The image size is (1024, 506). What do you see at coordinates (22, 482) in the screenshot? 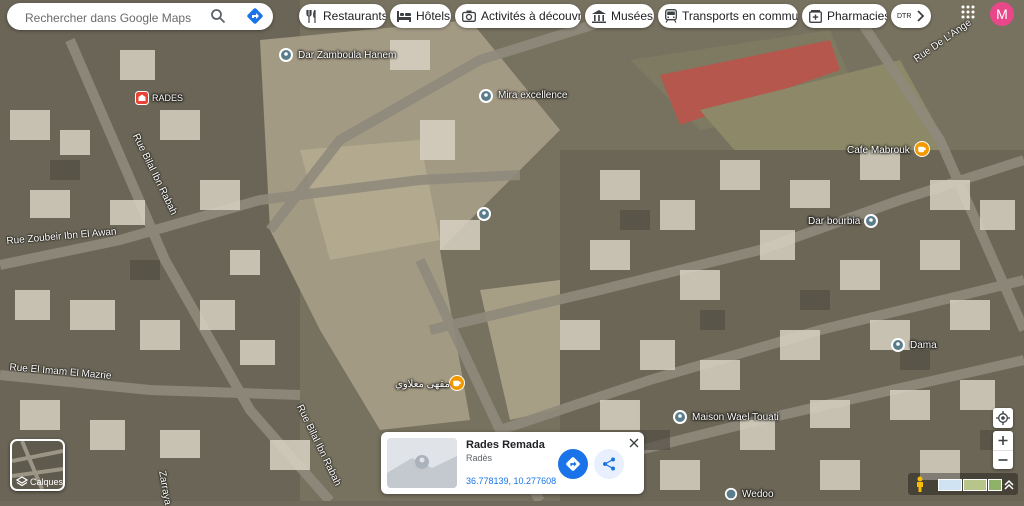
I see `layers-icon` at bounding box center [22, 482].